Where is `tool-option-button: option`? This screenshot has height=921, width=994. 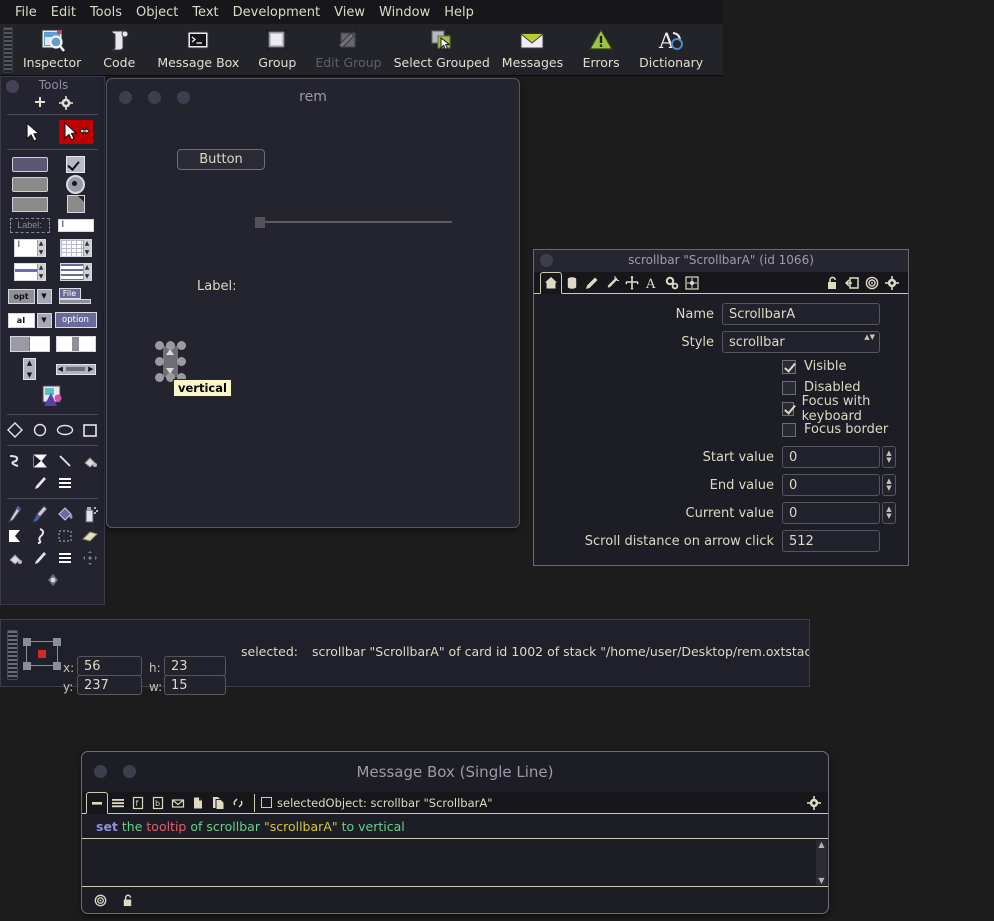 tool-option-button: option is located at coordinates (75, 320).